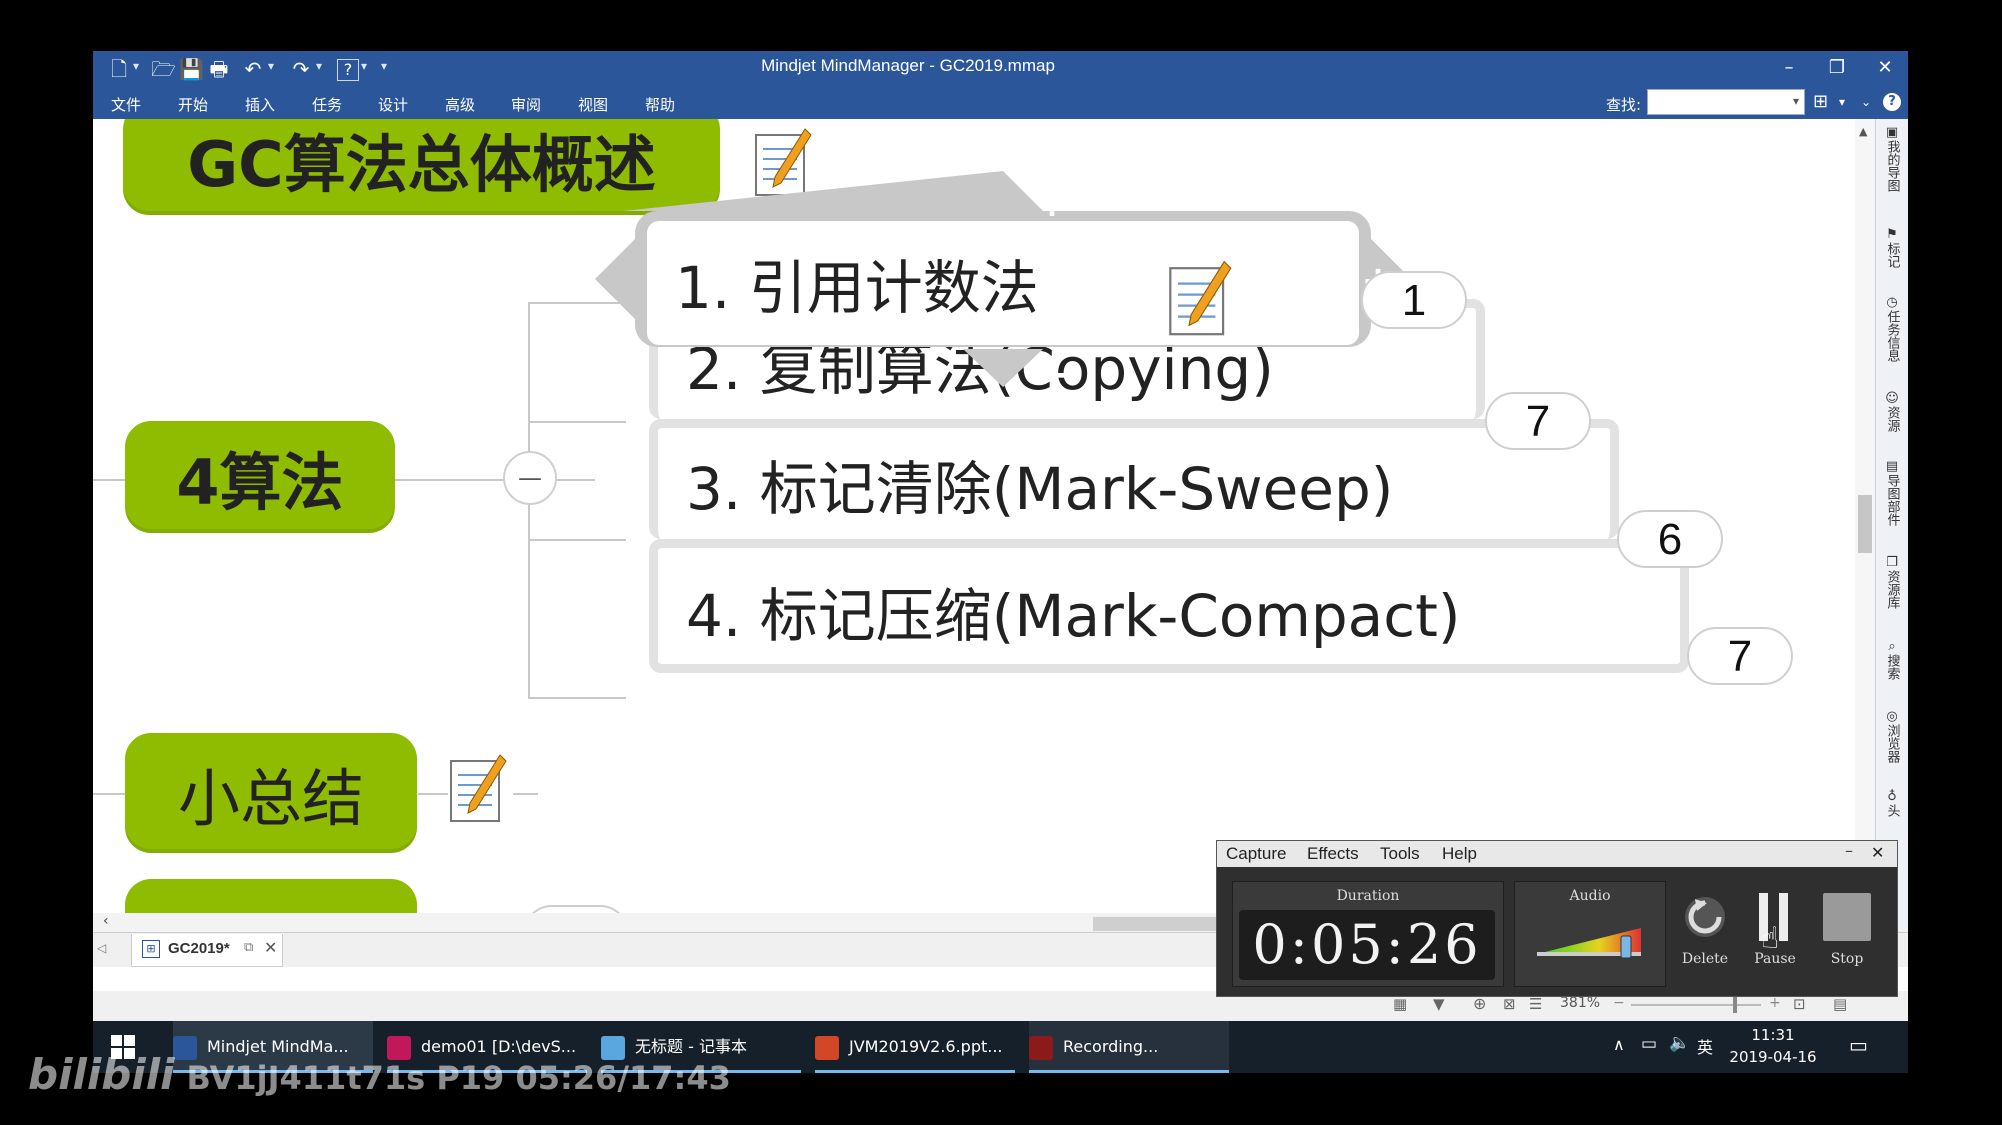 The height and width of the screenshot is (1125, 2002). What do you see at coordinates (1773, 1035) in the screenshot?
I see `clock-time: 11:31` at bounding box center [1773, 1035].